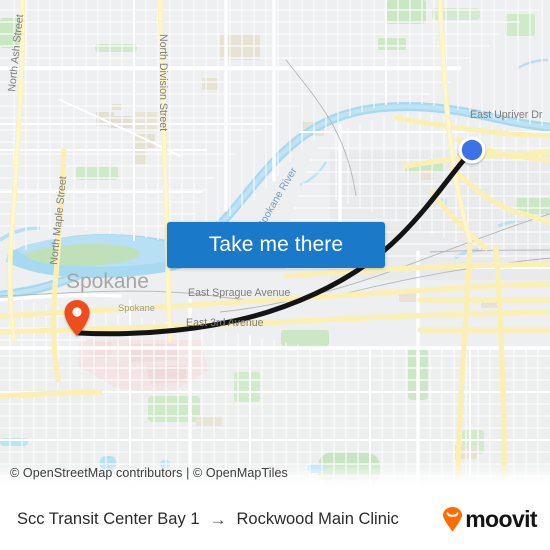 This screenshot has width=550, height=550. What do you see at coordinates (317, 518) in the screenshot?
I see `route-destination-label: Rockwood Main Clinic` at bounding box center [317, 518].